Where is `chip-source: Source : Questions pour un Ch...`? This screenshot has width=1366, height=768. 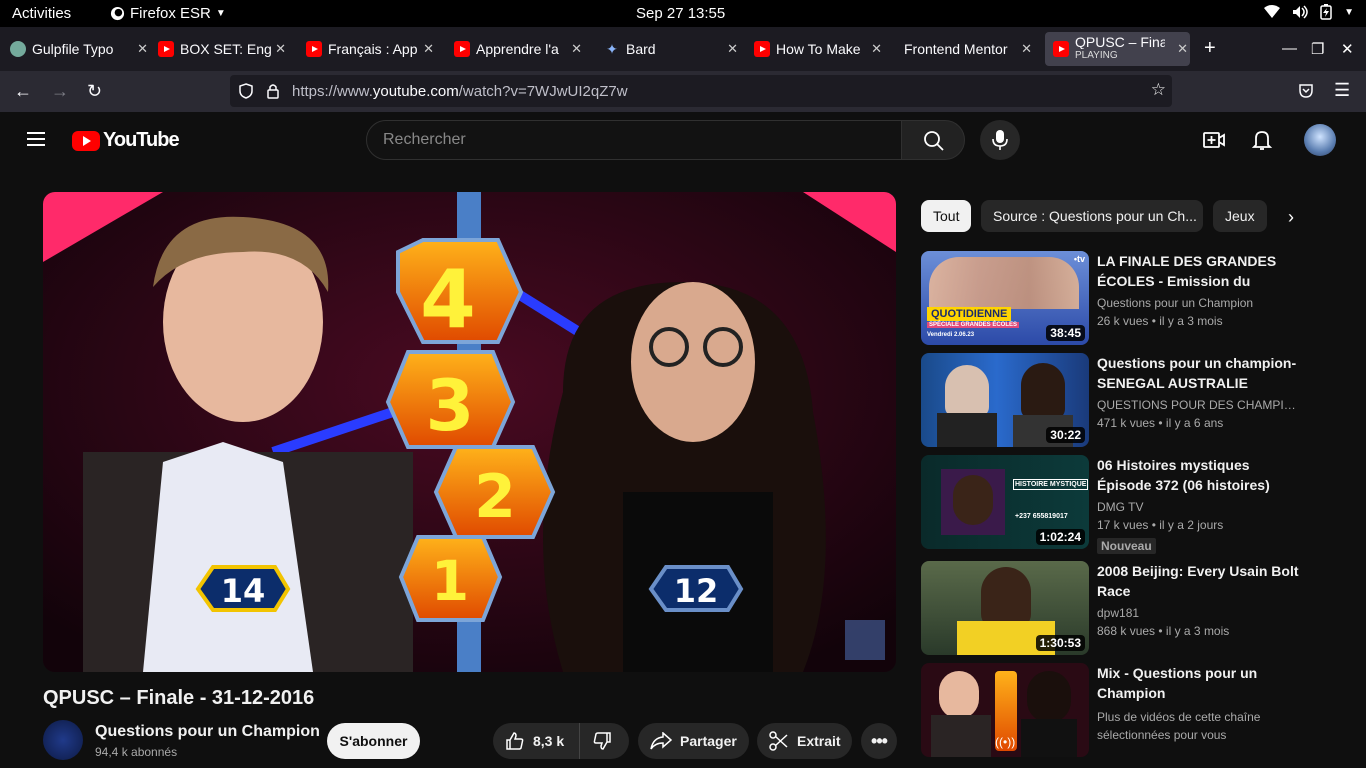
chip-source: Source : Questions pour un Ch... is located at coordinates (1092, 216).